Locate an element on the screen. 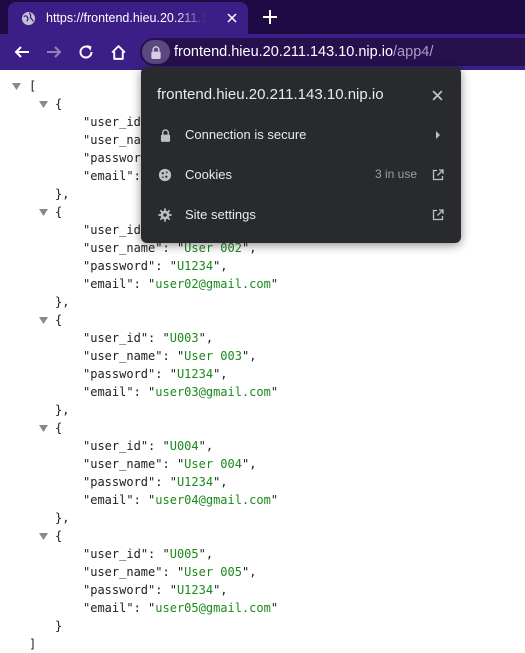 This screenshot has width=525, height=653. json-field-email: "email": "user04@gmail.com" is located at coordinates (181, 500).